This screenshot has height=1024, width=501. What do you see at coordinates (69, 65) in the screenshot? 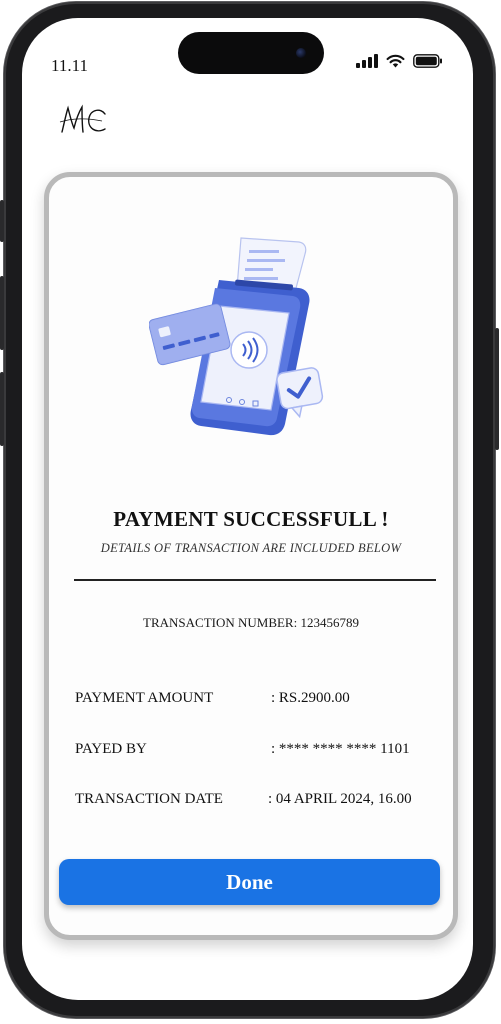
I see `status-time: 11.11` at bounding box center [69, 65].